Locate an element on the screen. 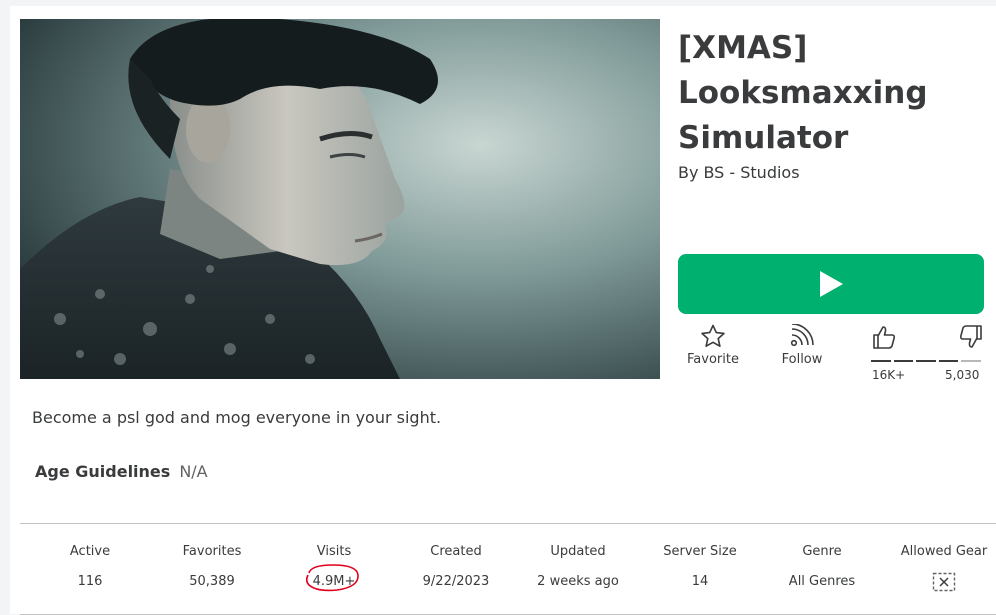  stat-label: Allowed Gear is located at coordinates (944, 551).